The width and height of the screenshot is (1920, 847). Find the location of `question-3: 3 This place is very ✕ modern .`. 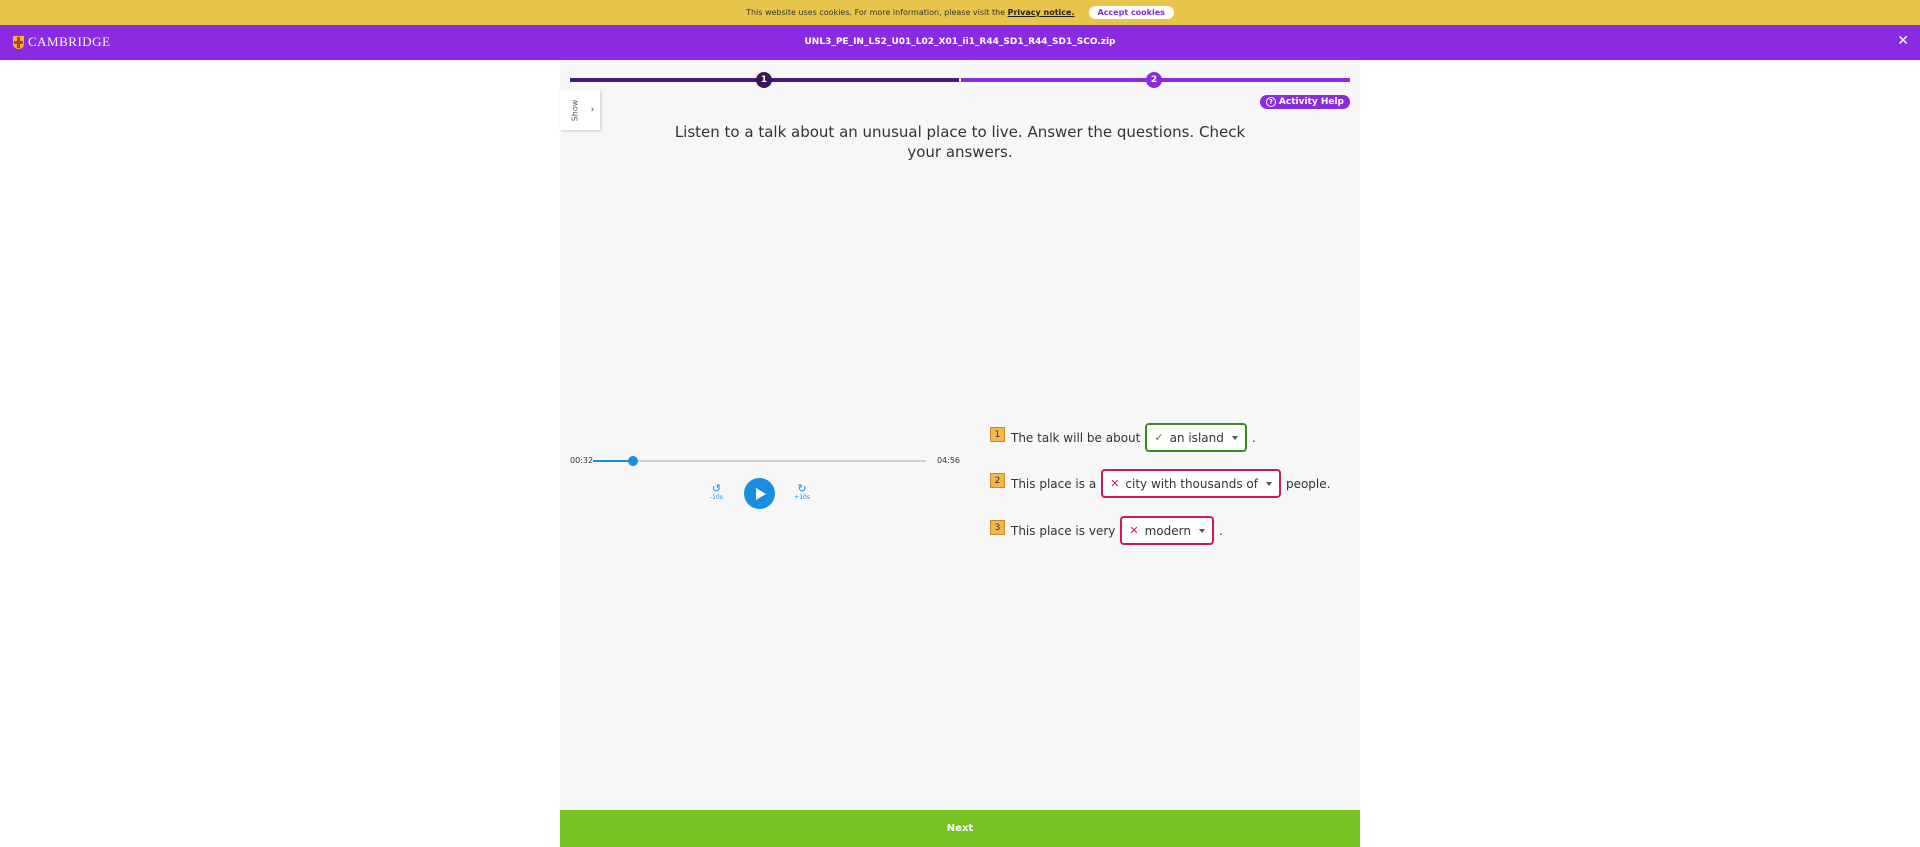

question-3: 3 This place is very ✕ modern . is located at coordinates (1106, 530).